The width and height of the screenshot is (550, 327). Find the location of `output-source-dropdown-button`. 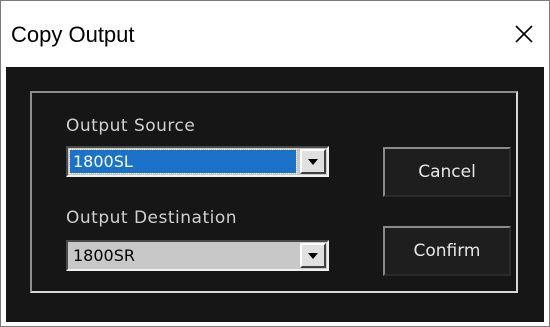

output-source-dropdown-button is located at coordinates (313, 161).